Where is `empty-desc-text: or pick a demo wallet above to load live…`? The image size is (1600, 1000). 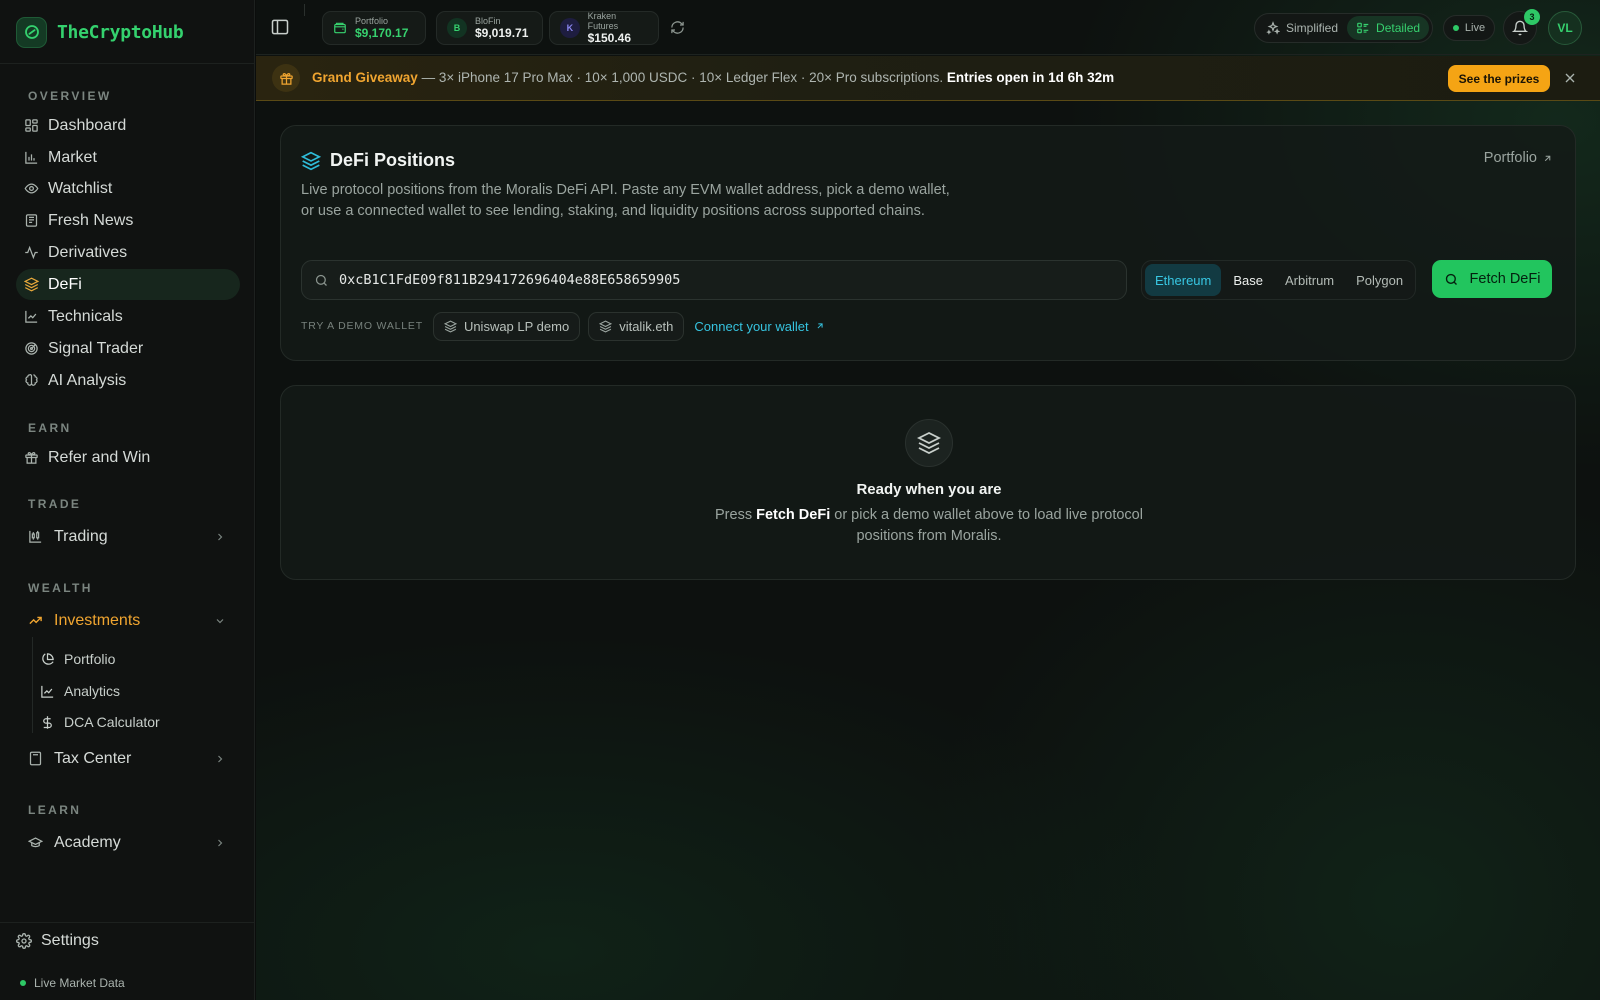
empty-desc-text: or pick a demo wallet above to load live… is located at coordinates (986, 525).